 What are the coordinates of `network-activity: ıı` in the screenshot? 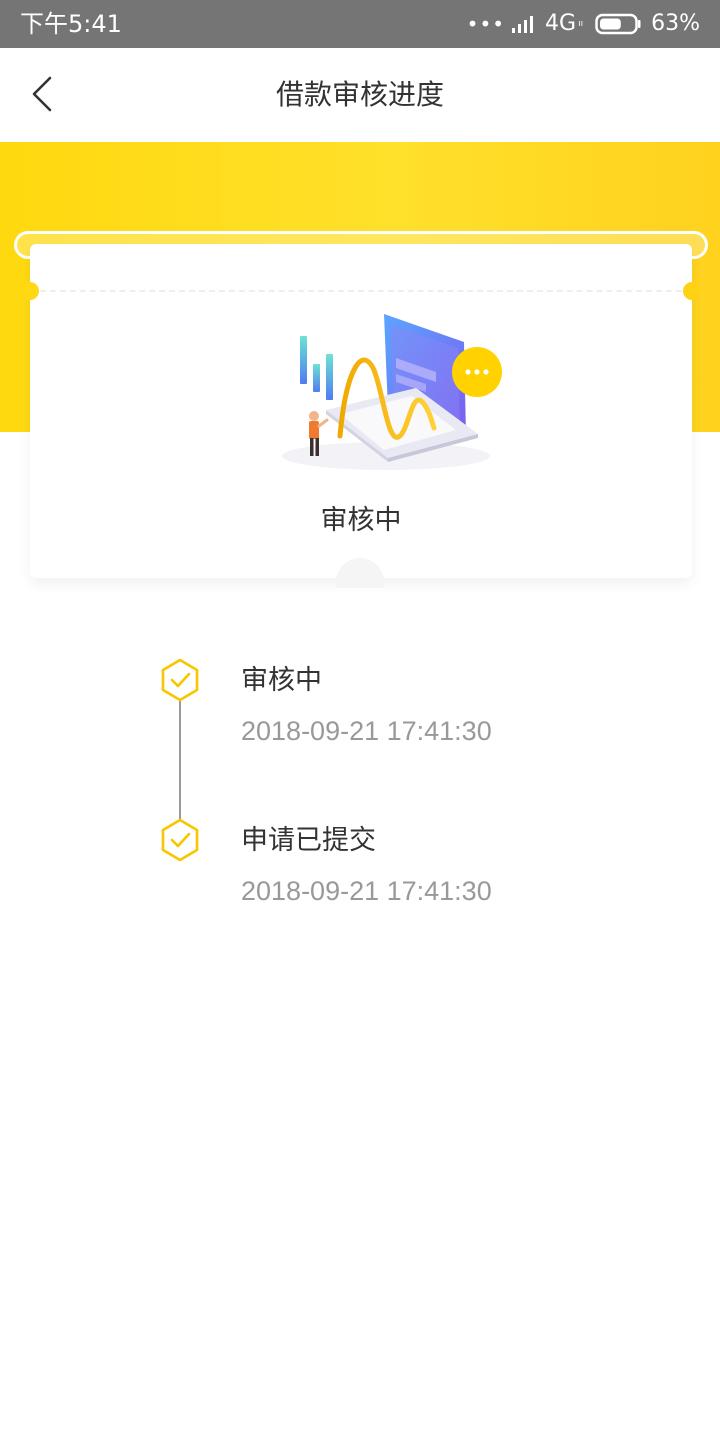 It's located at (581, 24).